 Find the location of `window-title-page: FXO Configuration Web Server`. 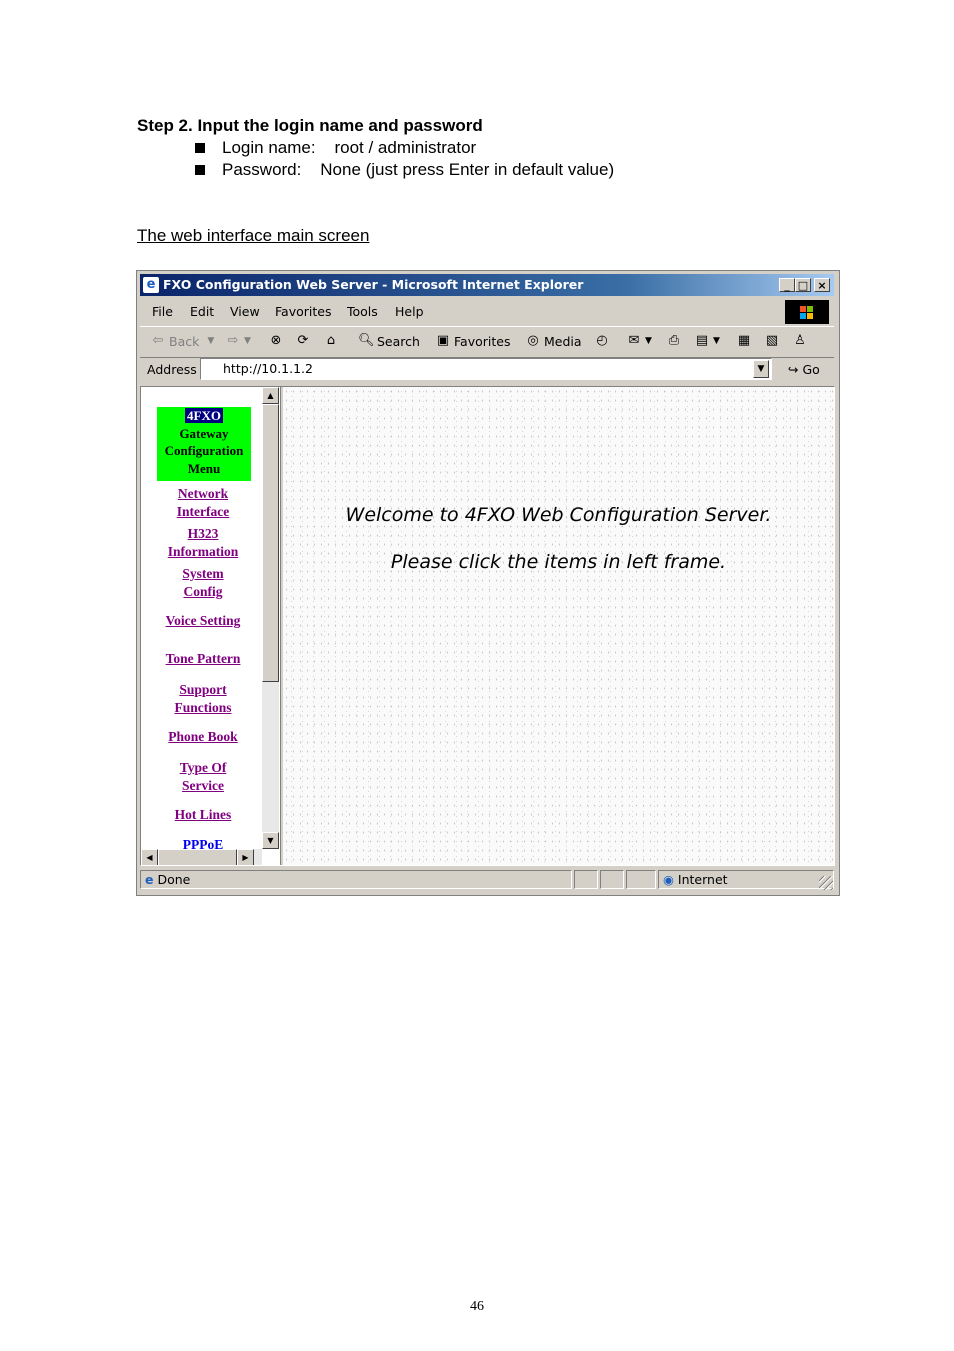

window-title-page: FXO Configuration Web Server is located at coordinates (270, 284).